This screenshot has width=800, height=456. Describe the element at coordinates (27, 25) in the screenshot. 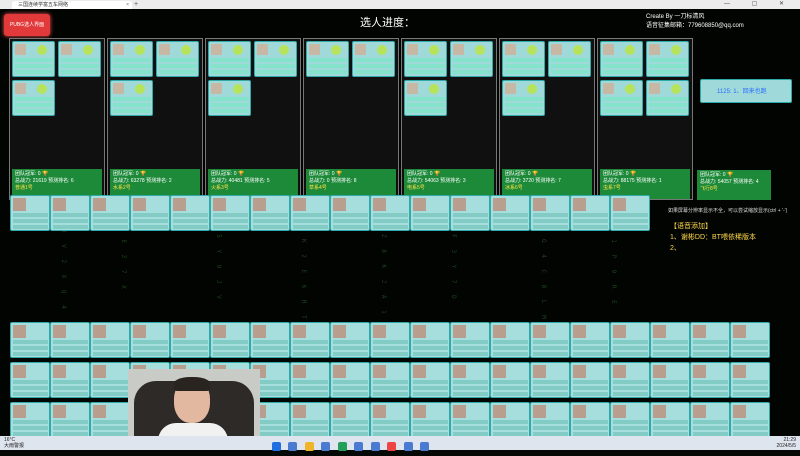

I see `pubg-select-button: PUBG选人界面` at that location.